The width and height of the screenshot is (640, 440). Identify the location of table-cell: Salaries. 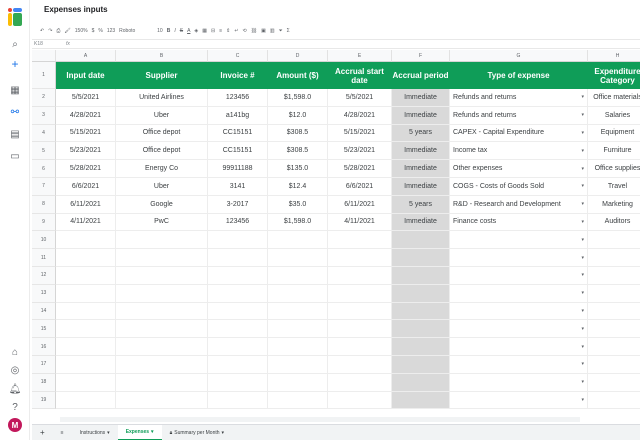
(614, 116).